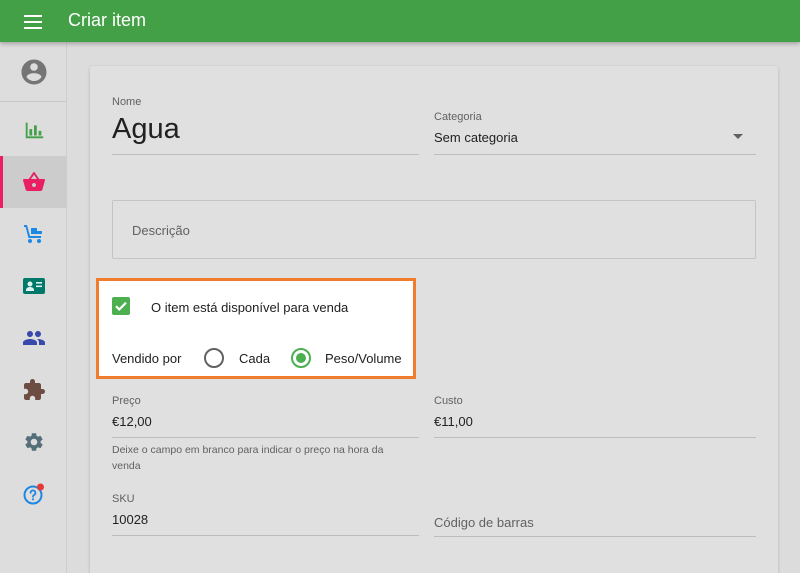  I want to click on radio-weight-volume, so click(301, 358).